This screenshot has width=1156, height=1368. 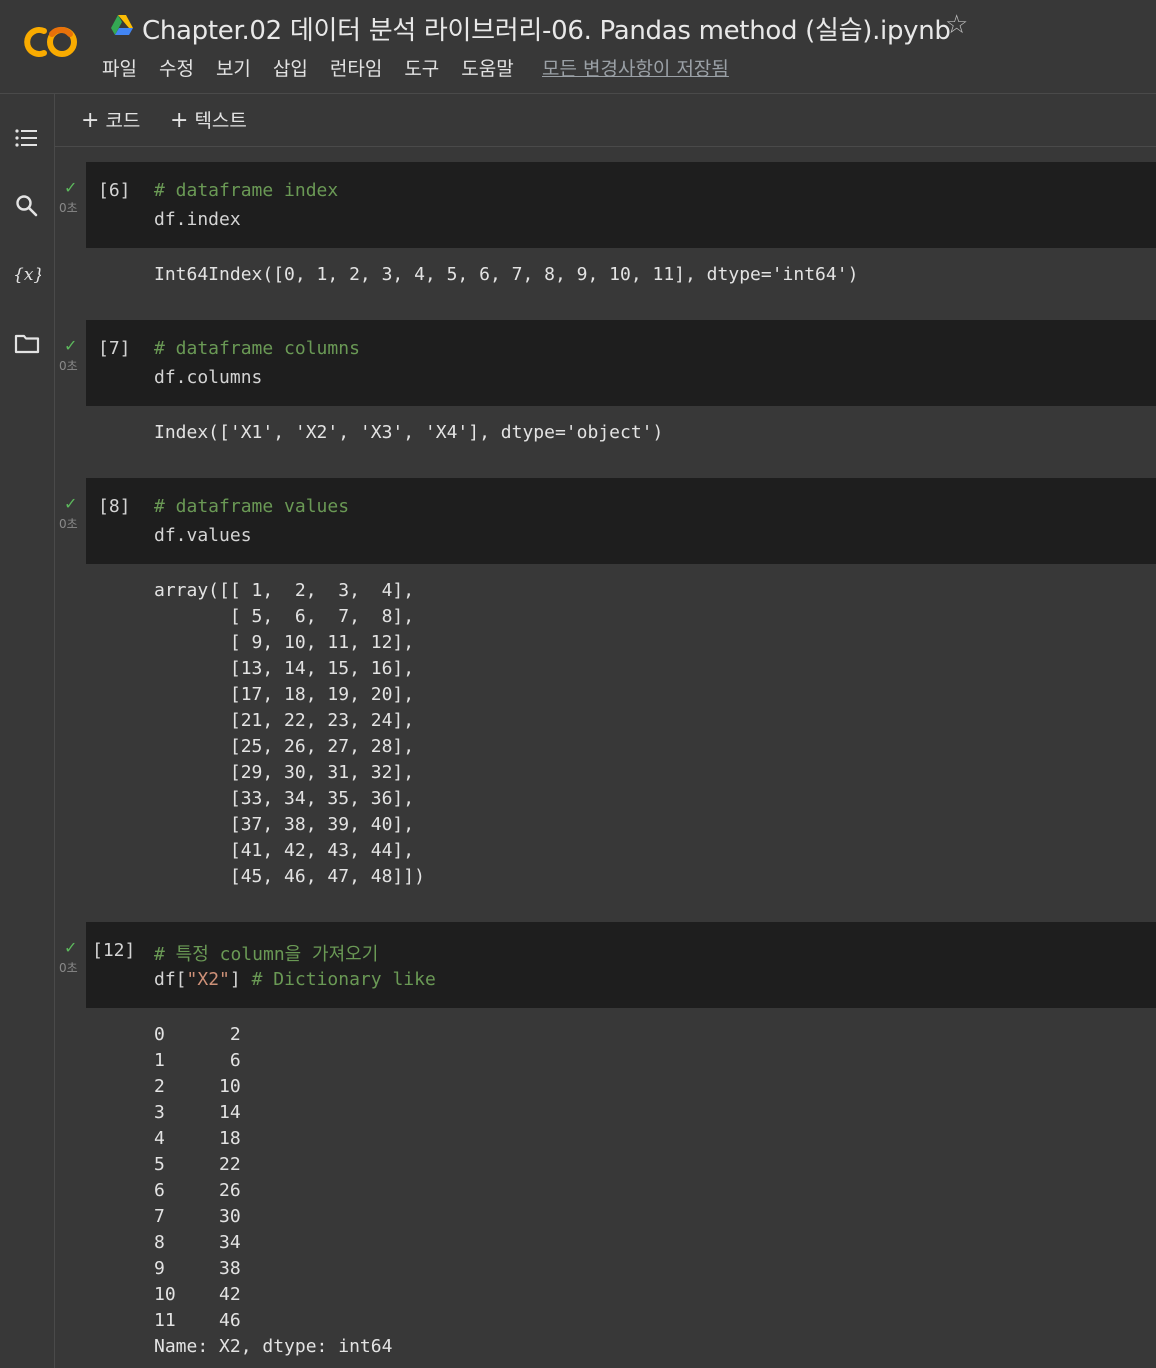 What do you see at coordinates (284, 824) in the screenshot?
I see `output-line: [37, 38, 39, 40],` at bounding box center [284, 824].